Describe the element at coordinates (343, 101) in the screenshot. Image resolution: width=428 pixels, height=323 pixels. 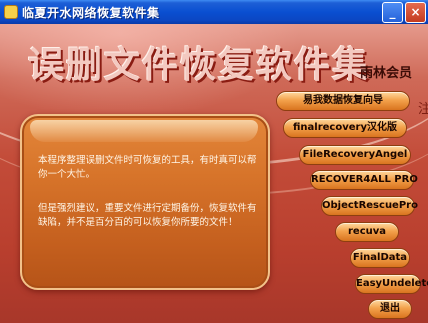
I see `easeus-recovery-button: 易我数据恢复向导` at that location.